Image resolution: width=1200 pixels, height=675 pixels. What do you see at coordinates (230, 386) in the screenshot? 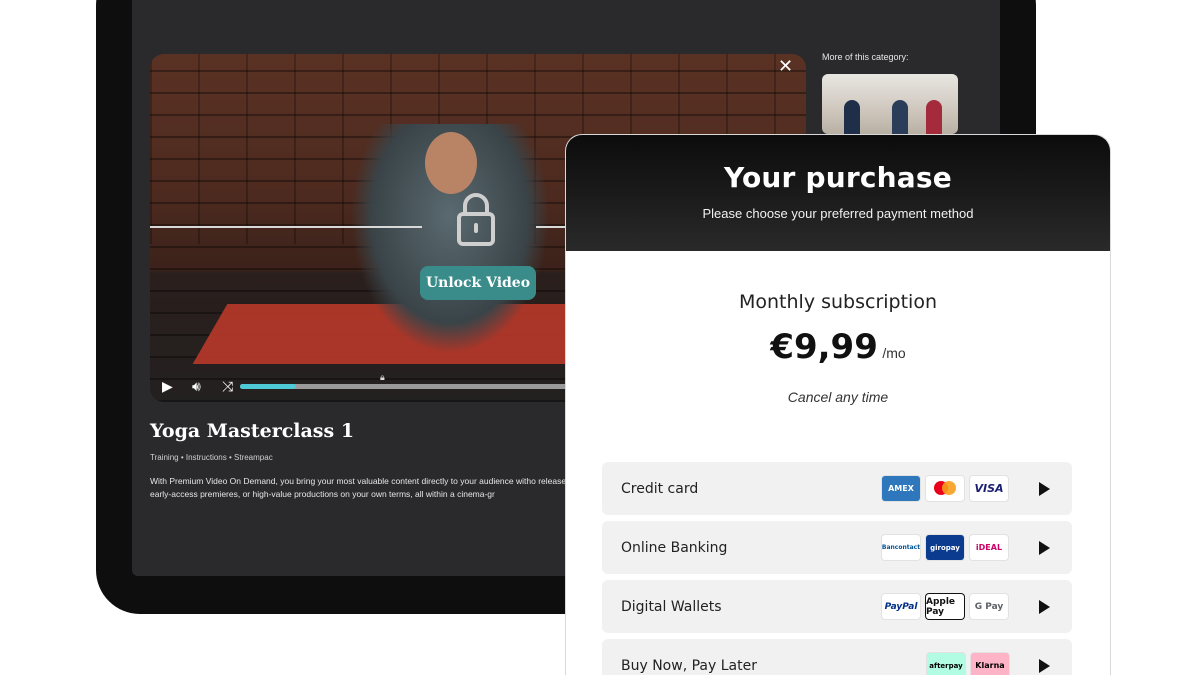
I see `shuffle-icon: ⤨` at bounding box center [230, 386].